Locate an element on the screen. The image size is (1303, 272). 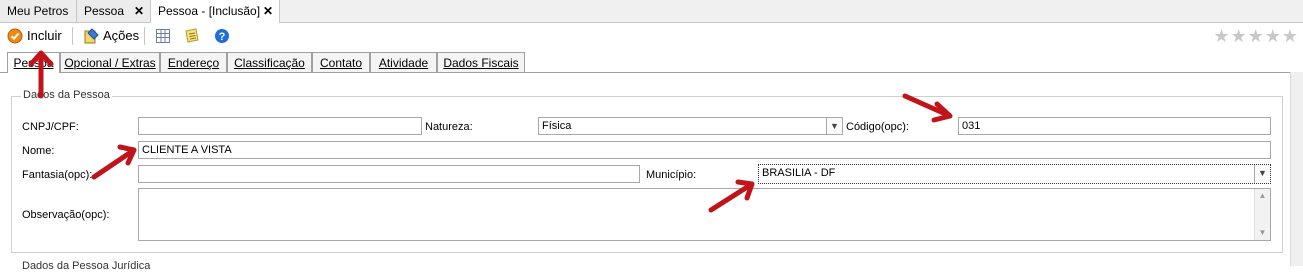
tab-label: Contato is located at coordinates (341, 63).